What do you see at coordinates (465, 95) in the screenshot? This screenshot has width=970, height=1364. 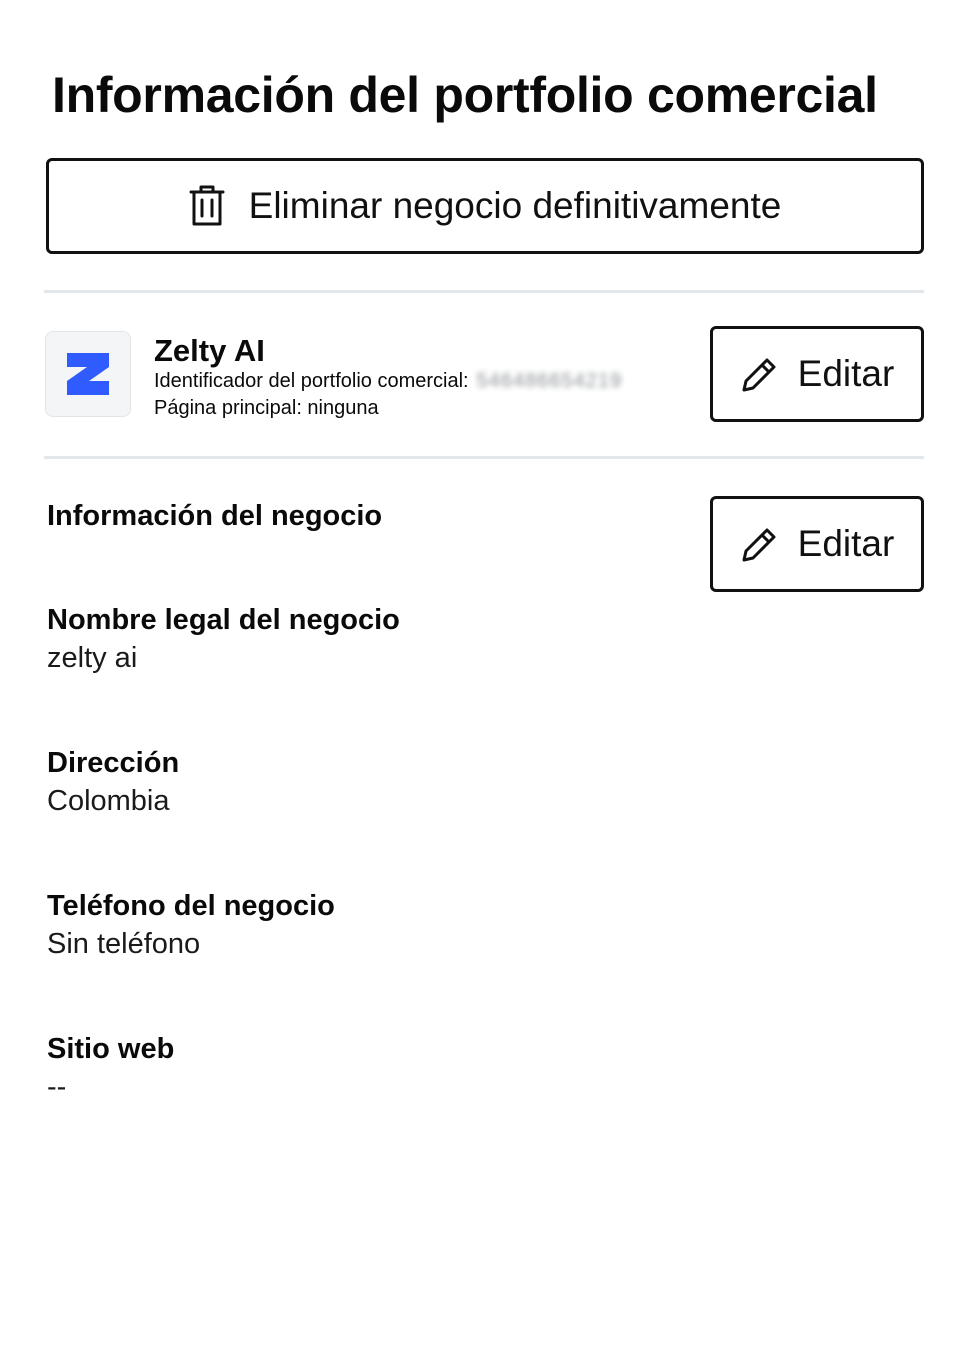 I see `page-title: Información del portfolio comercial` at bounding box center [465, 95].